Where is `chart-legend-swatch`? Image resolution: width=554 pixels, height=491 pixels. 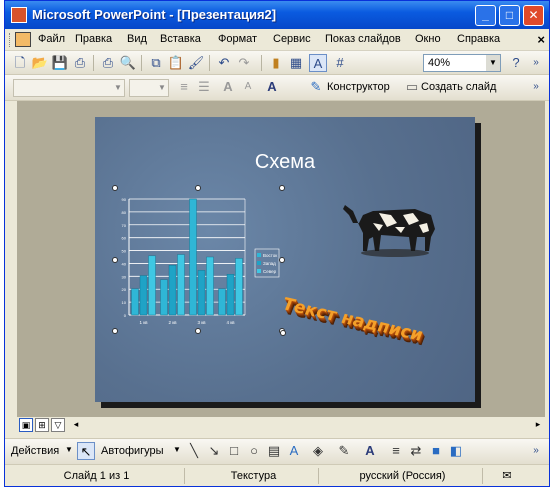
chart-legend-swatch is located at coordinates (259, 263).